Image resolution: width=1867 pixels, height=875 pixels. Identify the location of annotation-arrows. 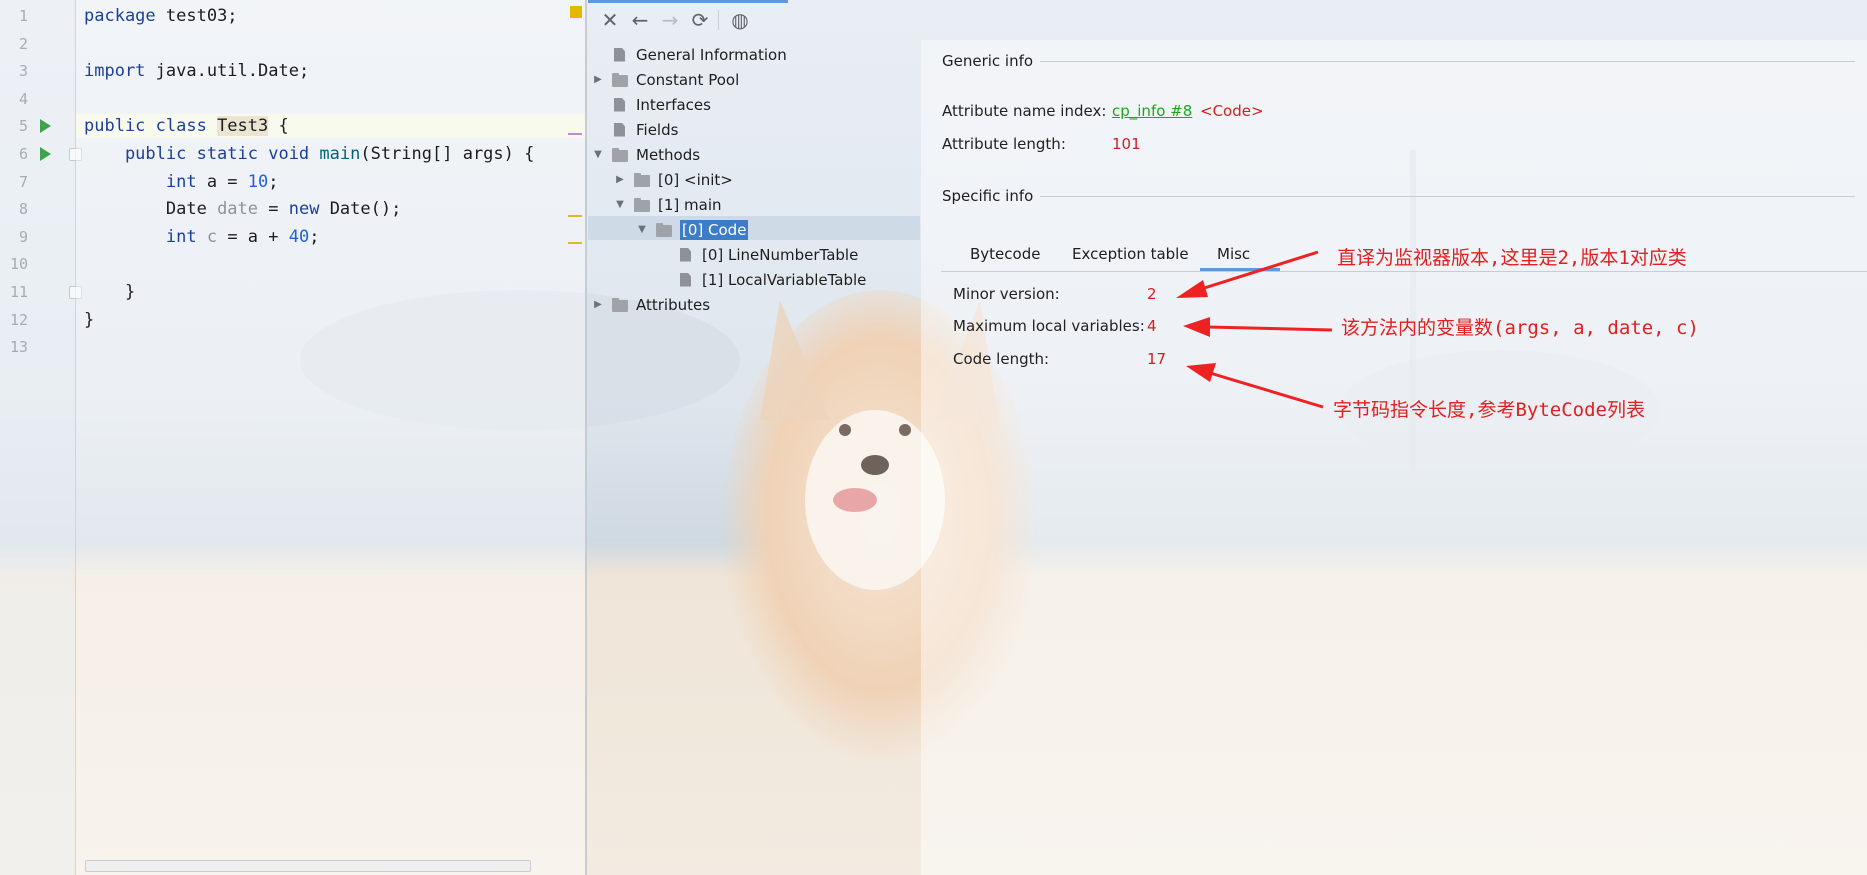
(1254, 329).